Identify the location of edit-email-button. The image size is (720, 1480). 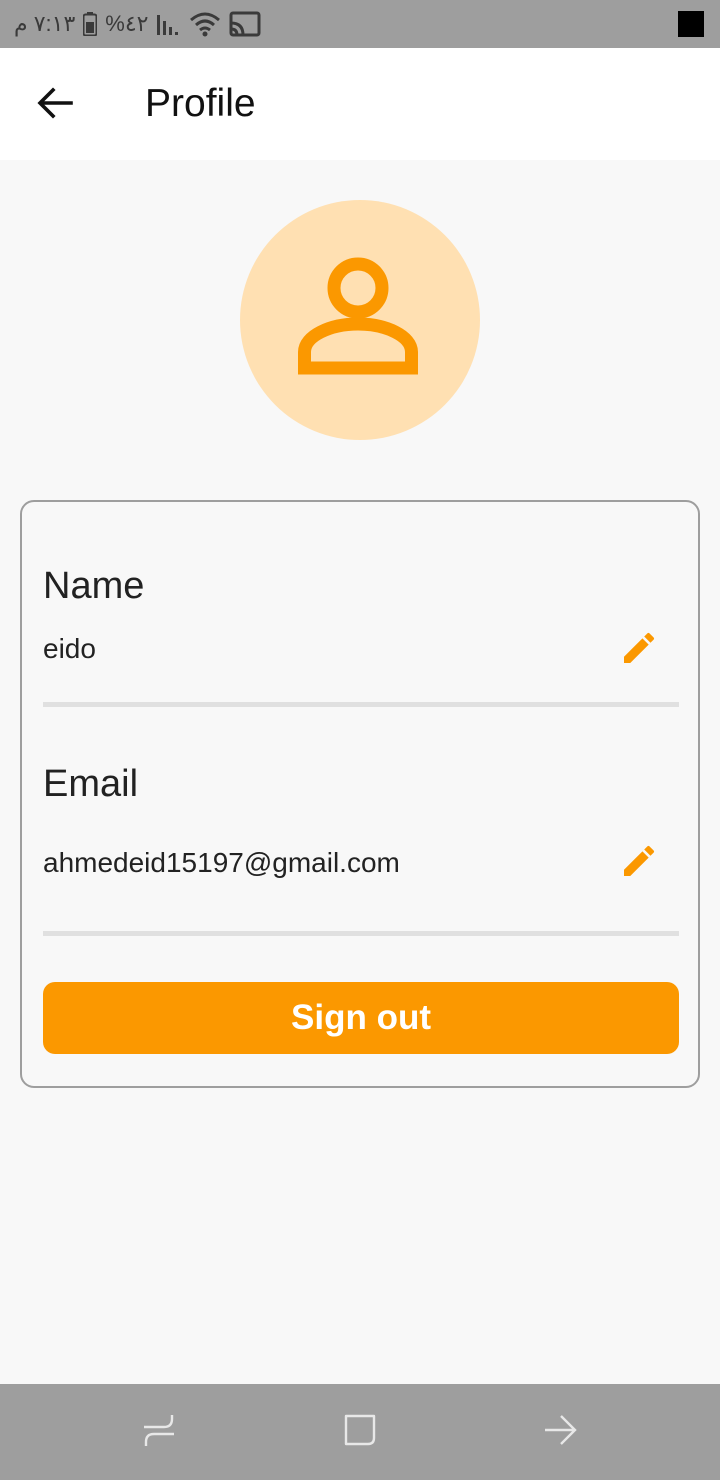
(639, 863).